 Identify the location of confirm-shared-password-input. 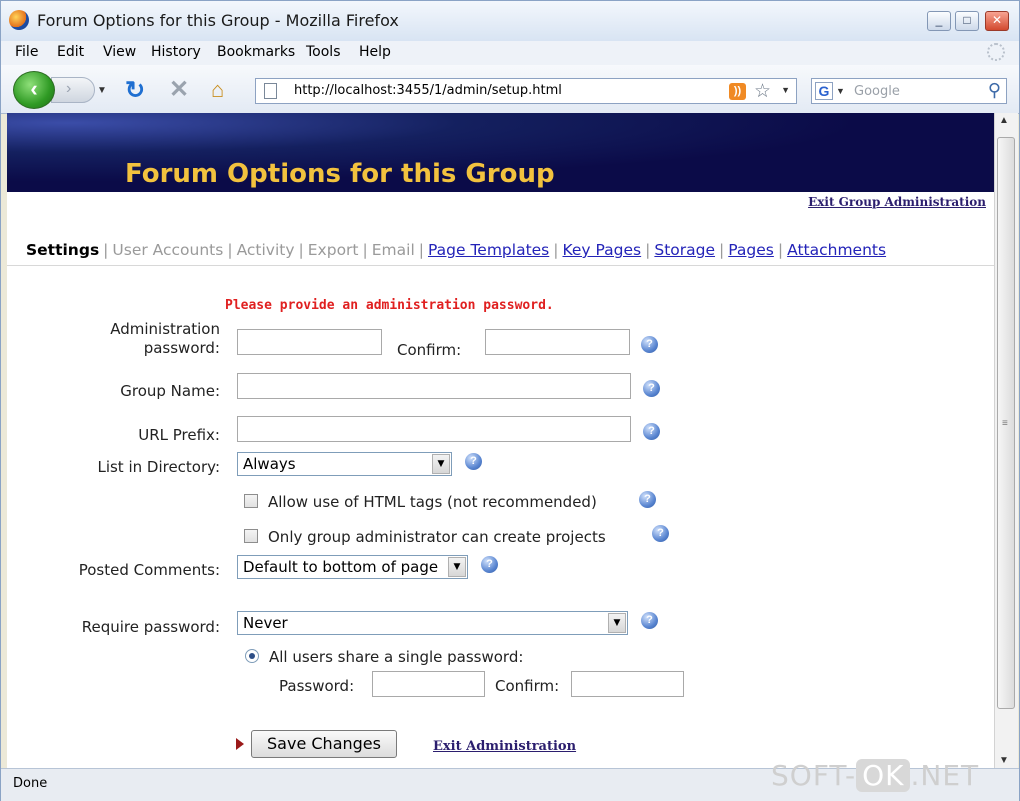
(627, 684).